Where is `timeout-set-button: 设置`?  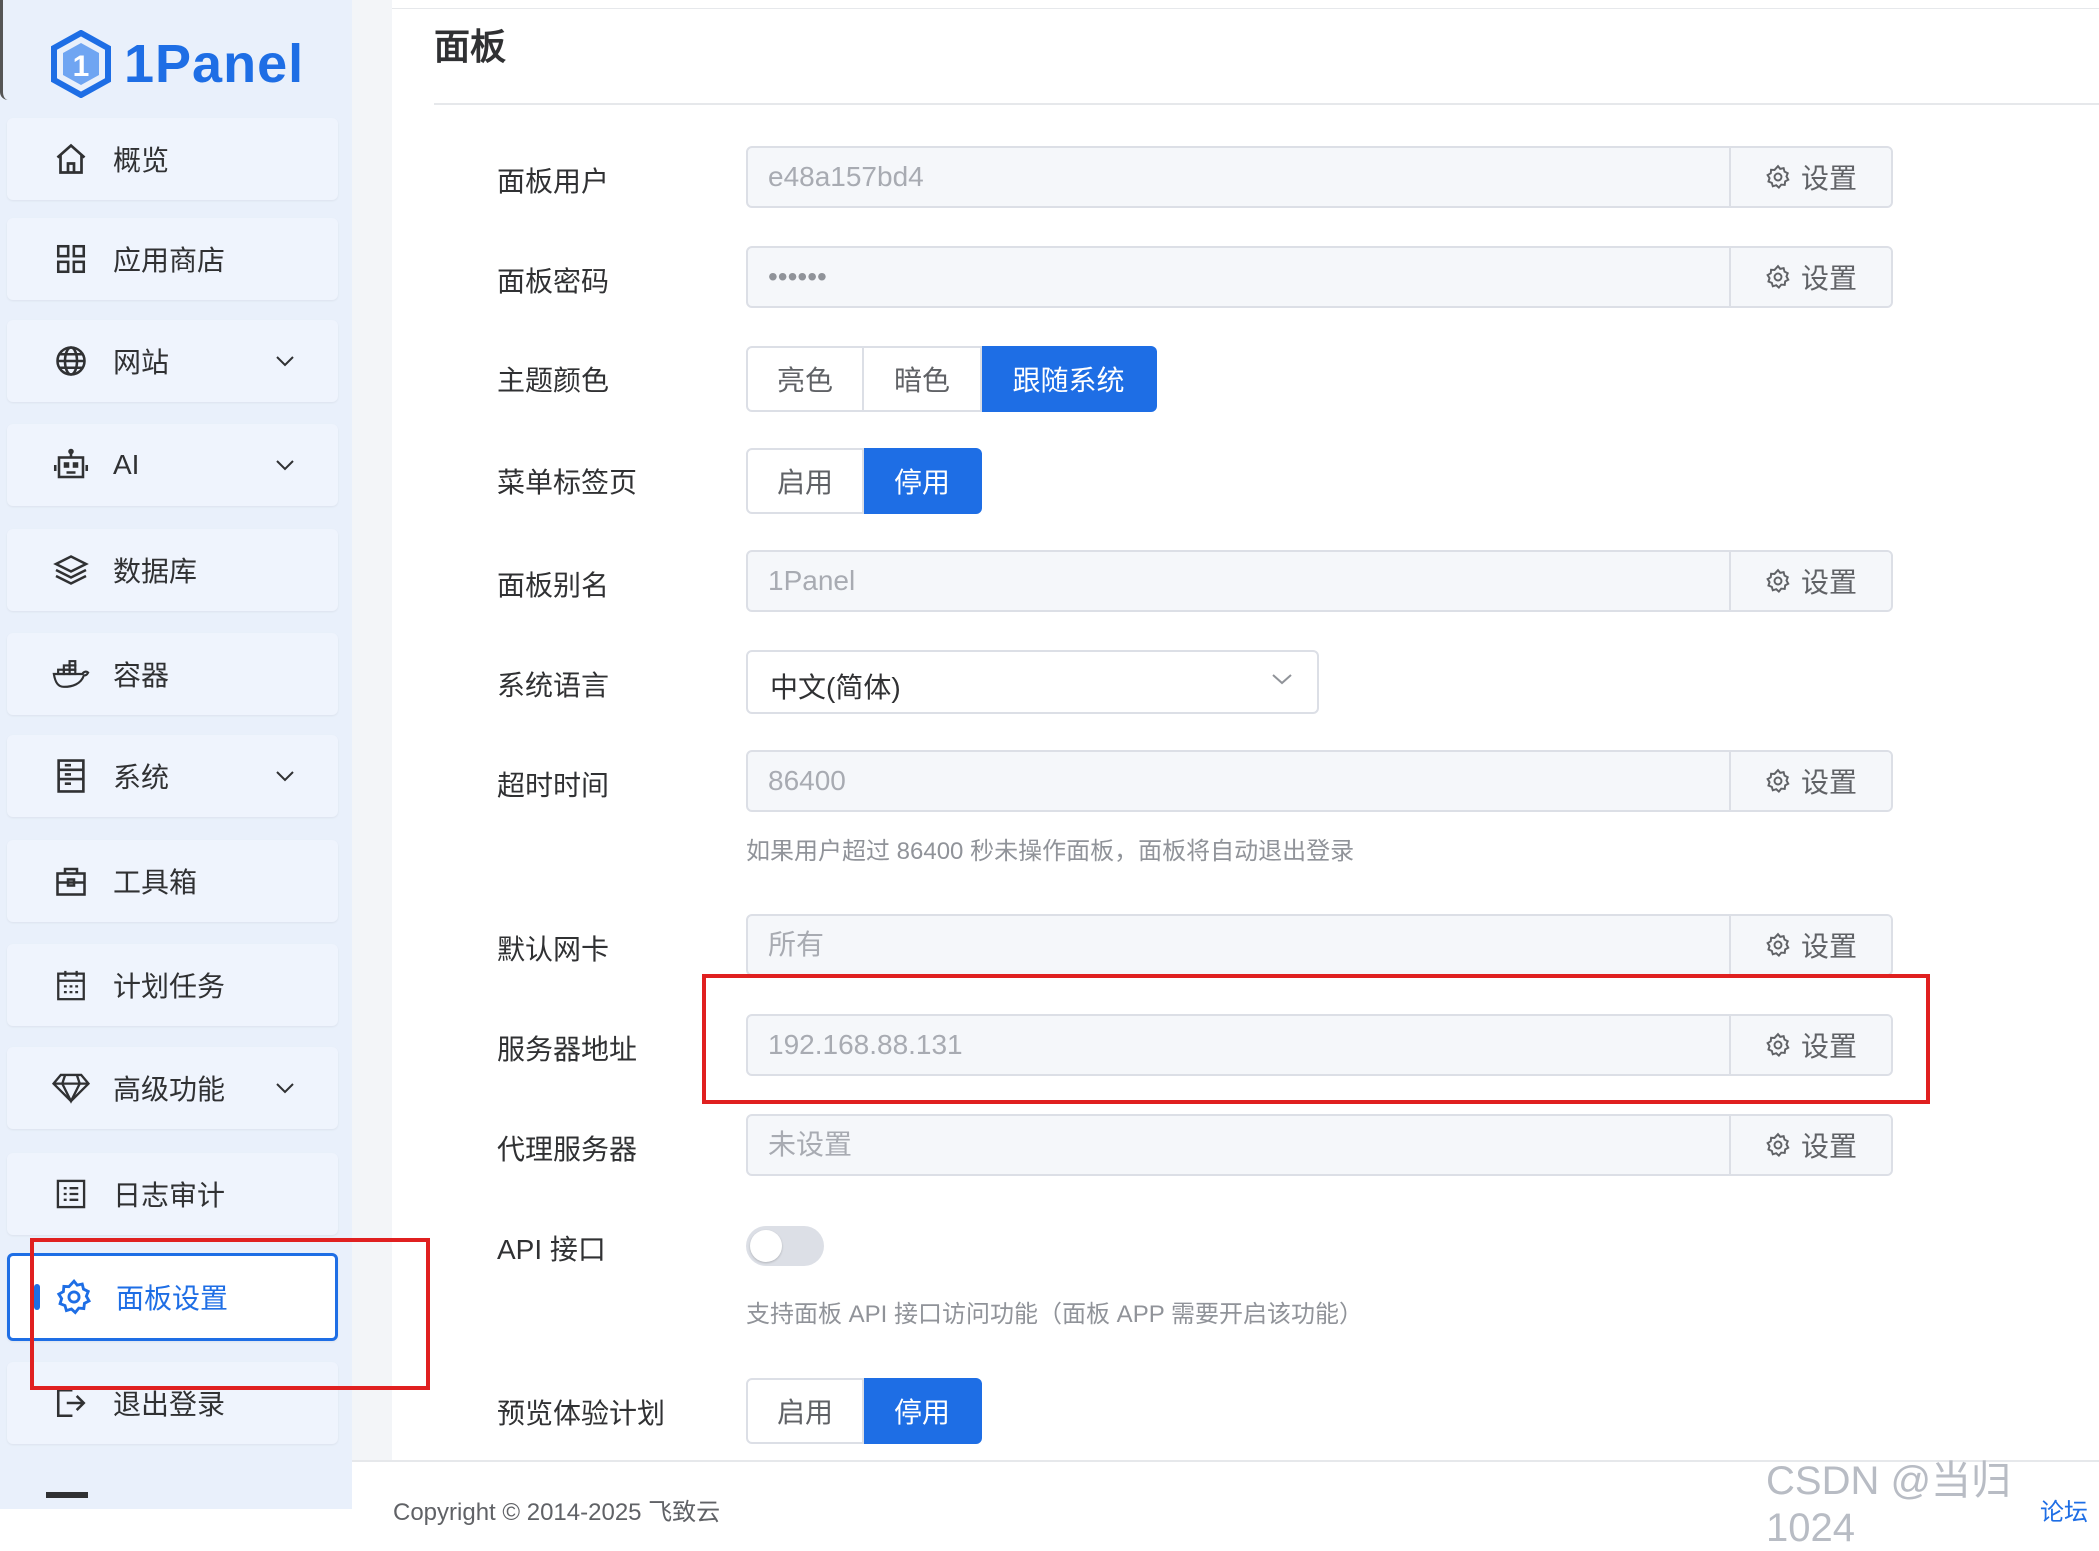 timeout-set-button: 设置 is located at coordinates (1810, 781).